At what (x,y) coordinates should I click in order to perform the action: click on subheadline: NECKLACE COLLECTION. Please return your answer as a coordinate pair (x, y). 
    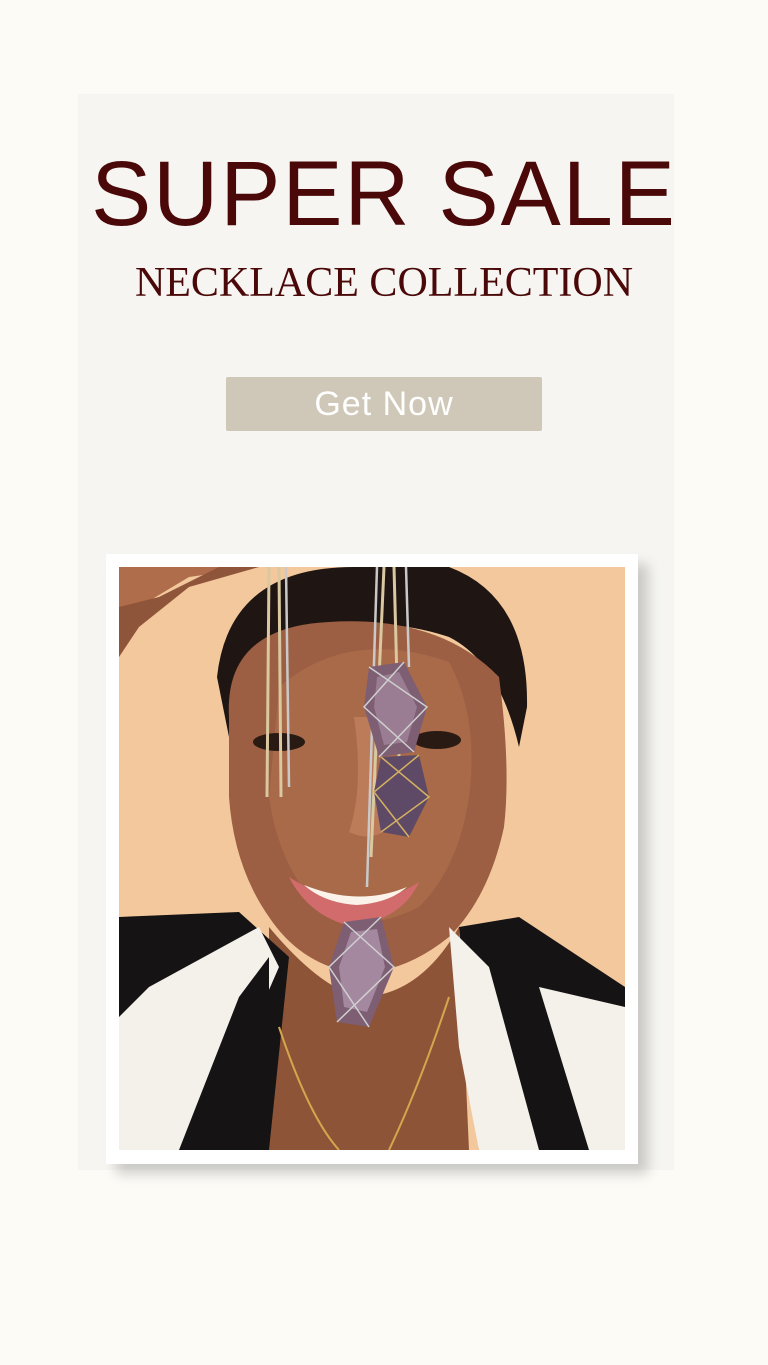
    Looking at the image, I should click on (384, 283).